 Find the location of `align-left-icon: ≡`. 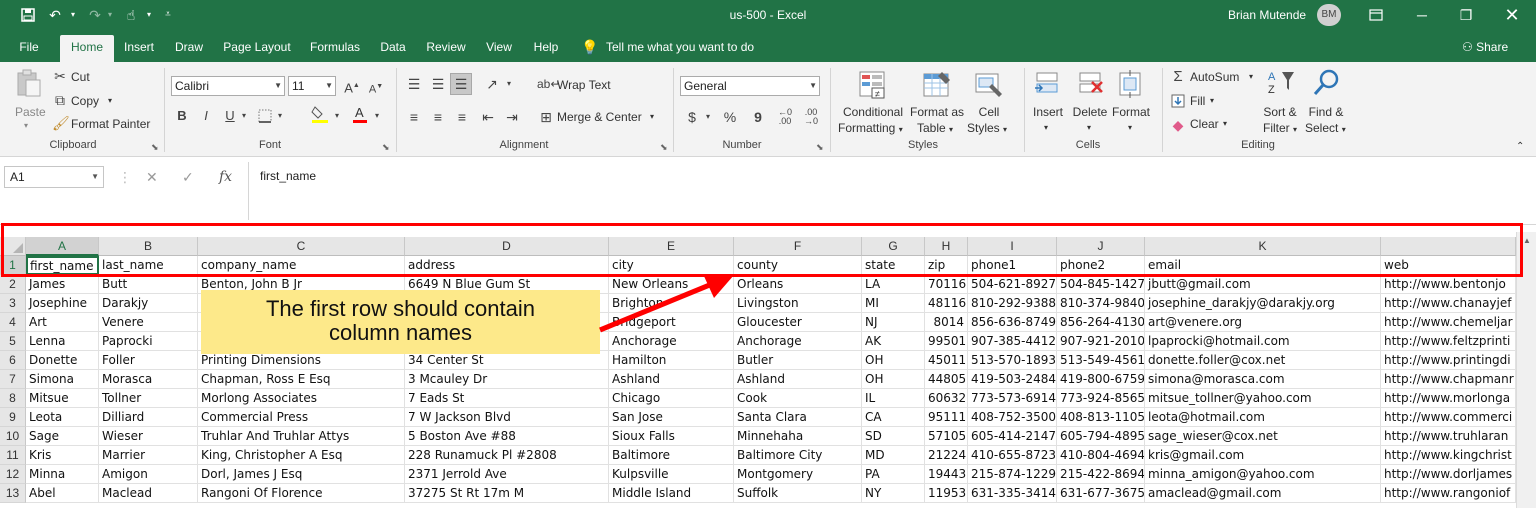

align-left-icon: ≡ is located at coordinates (414, 117).